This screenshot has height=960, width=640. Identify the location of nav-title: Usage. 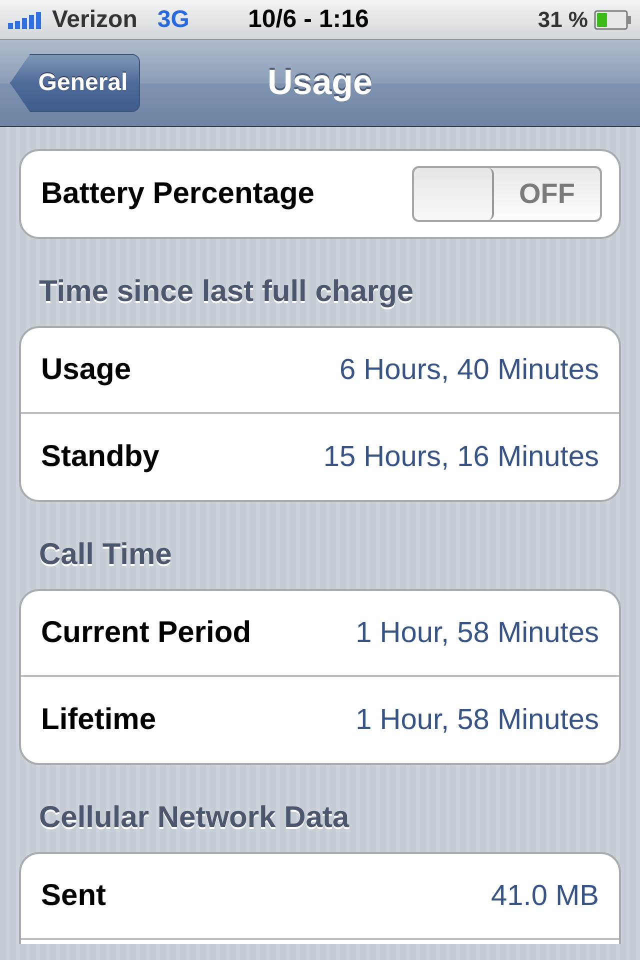
(320, 83).